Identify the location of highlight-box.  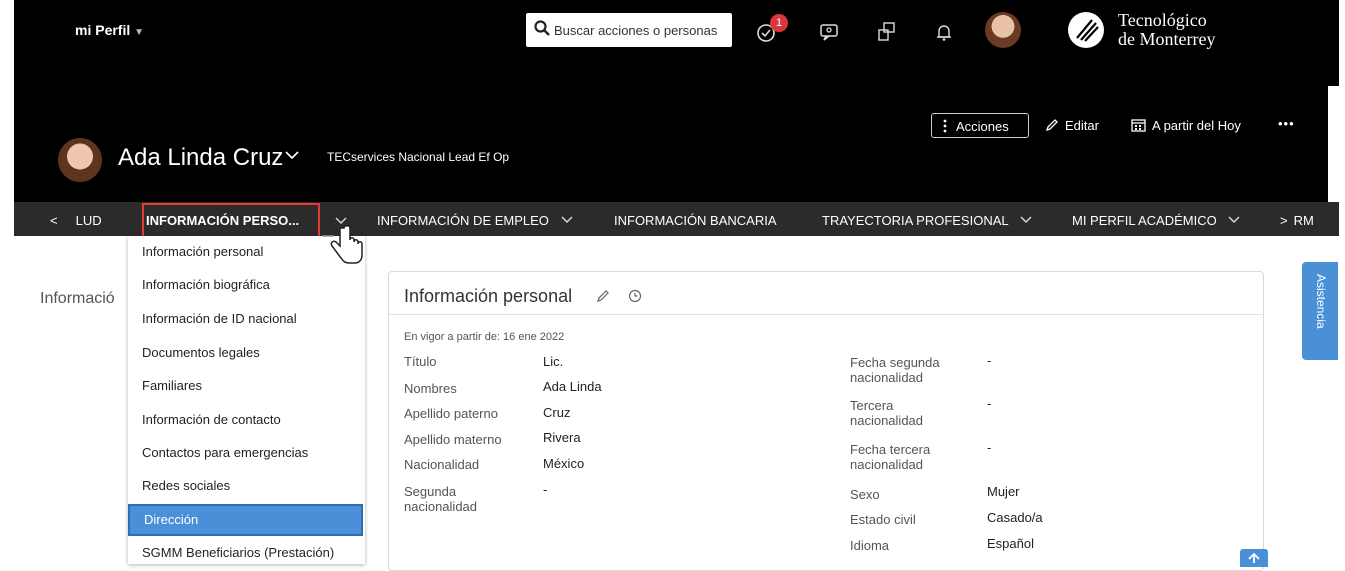
(231, 221).